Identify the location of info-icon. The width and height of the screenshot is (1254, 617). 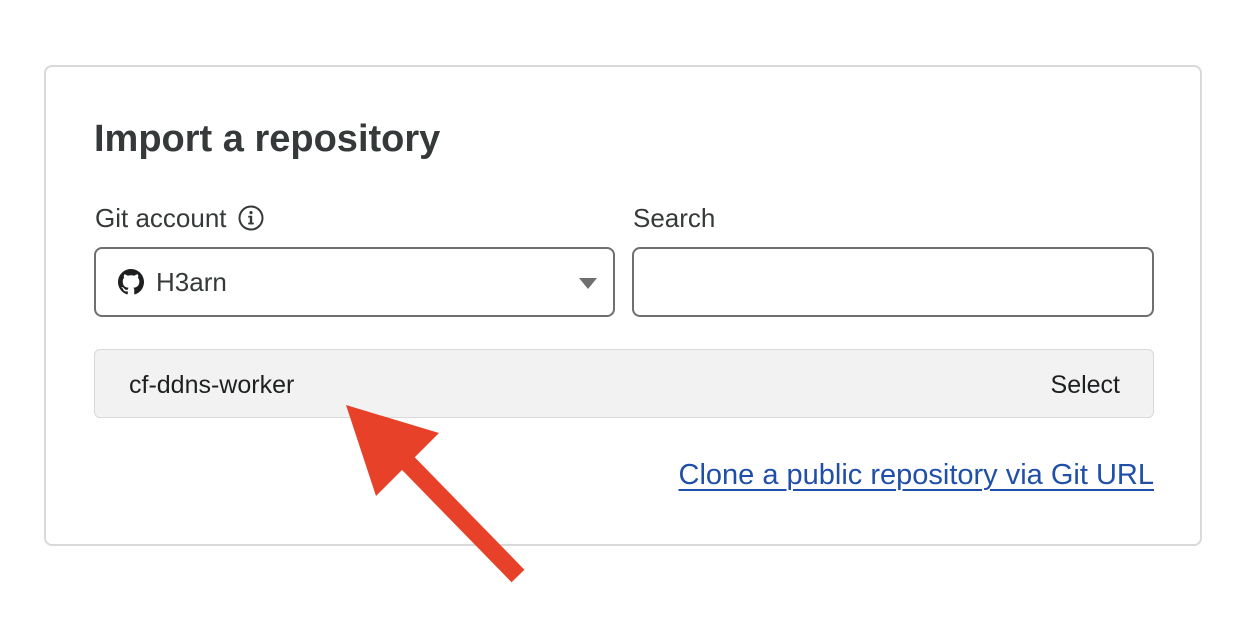
(251, 218).